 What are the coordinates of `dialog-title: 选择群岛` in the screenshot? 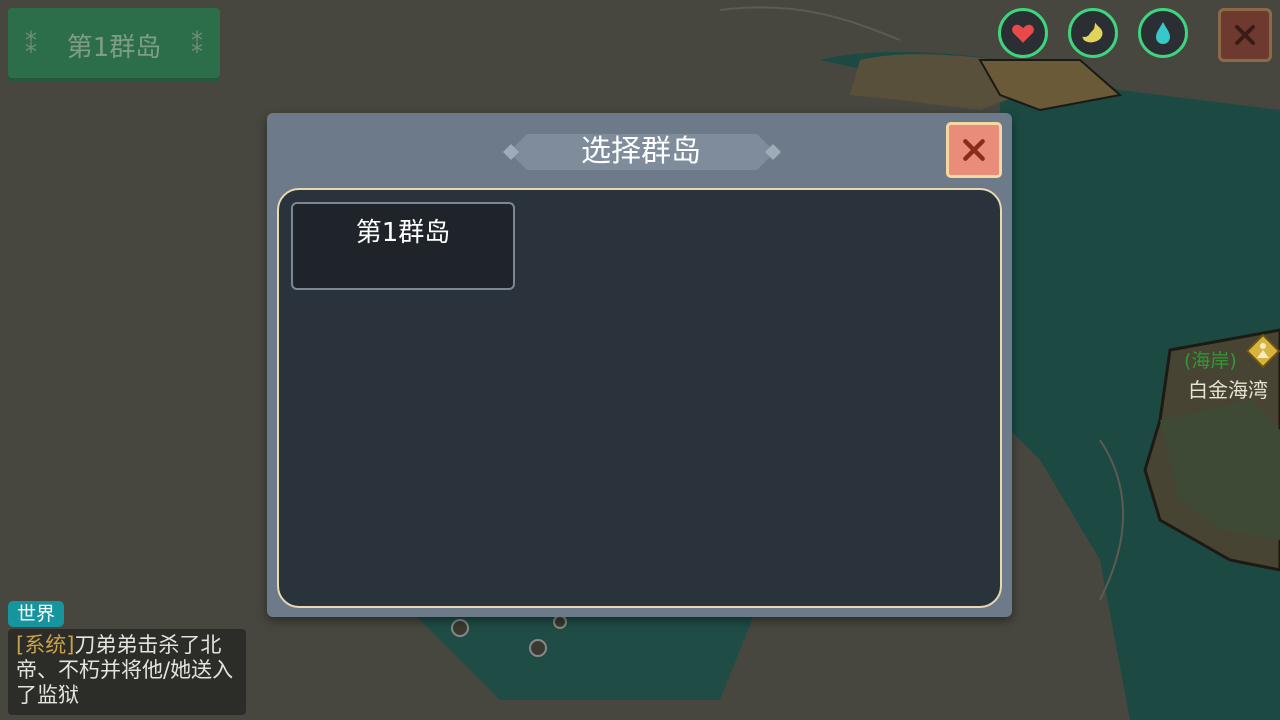 It's located at (641, 151).